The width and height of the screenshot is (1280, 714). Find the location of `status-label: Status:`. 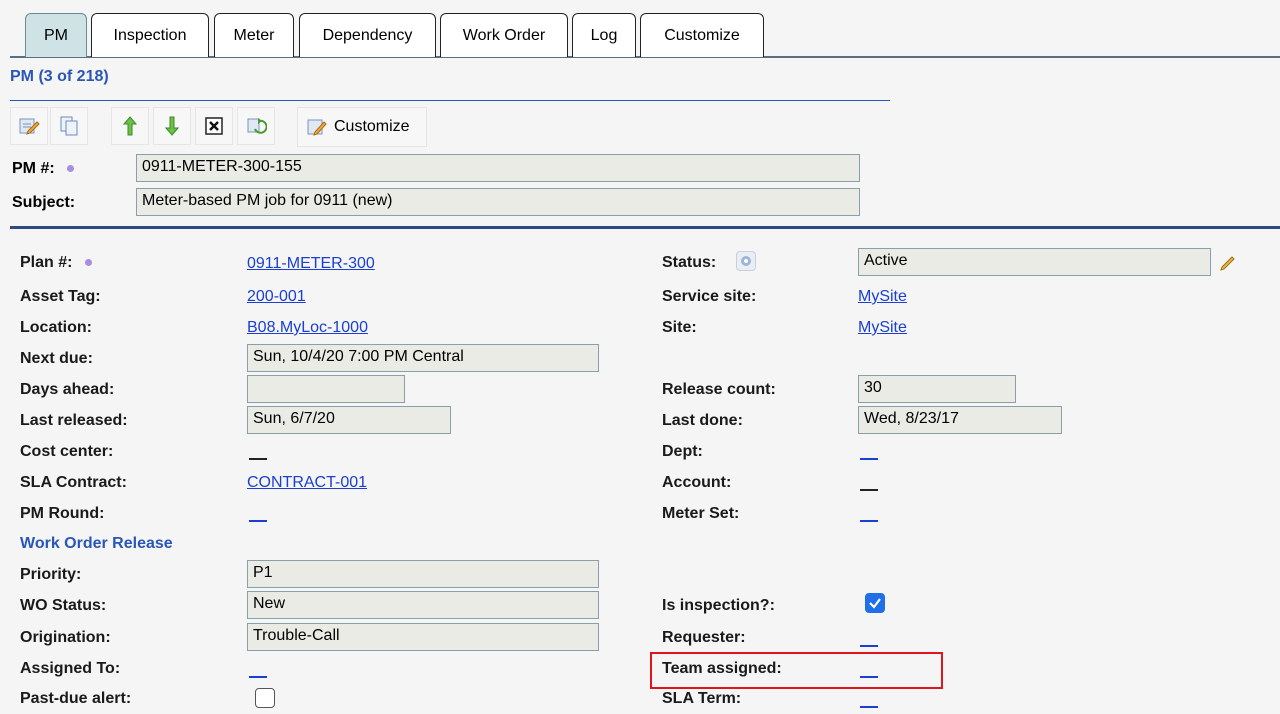

status-label: Status: is located at coordinates (689, 262).